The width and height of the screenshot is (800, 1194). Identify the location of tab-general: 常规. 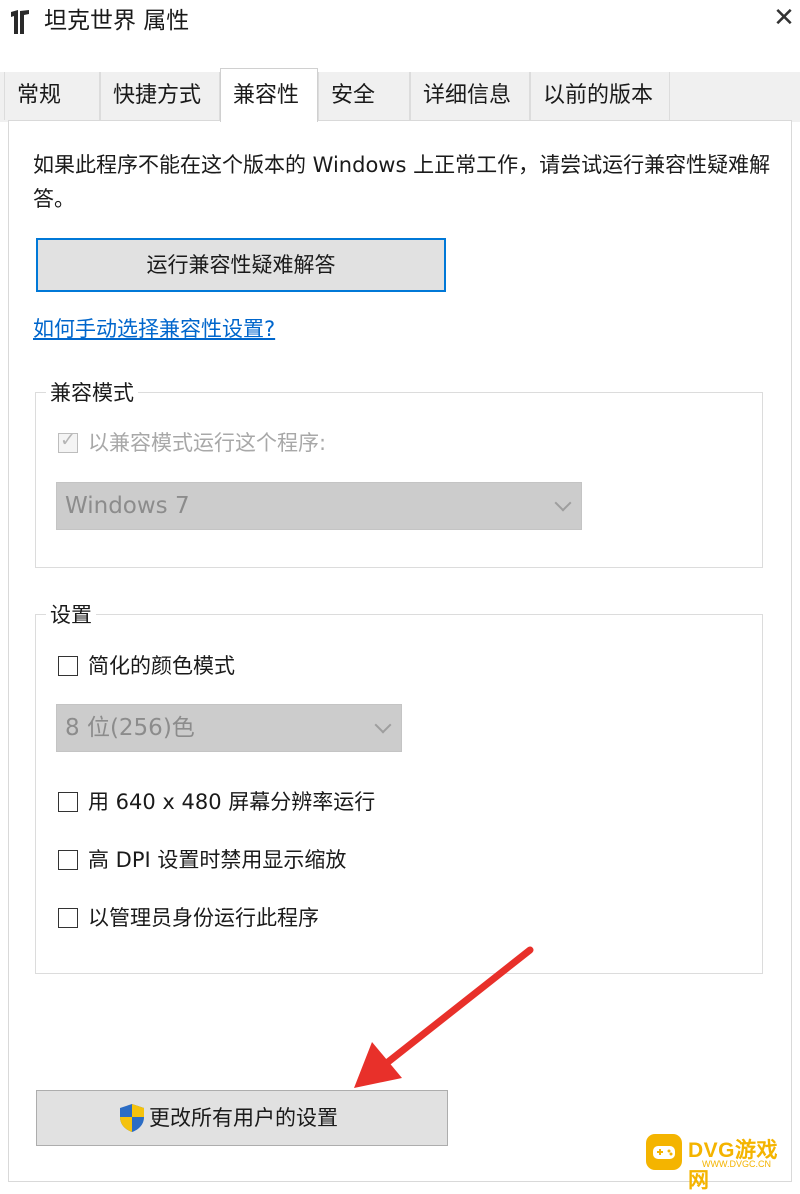
(52, 96).